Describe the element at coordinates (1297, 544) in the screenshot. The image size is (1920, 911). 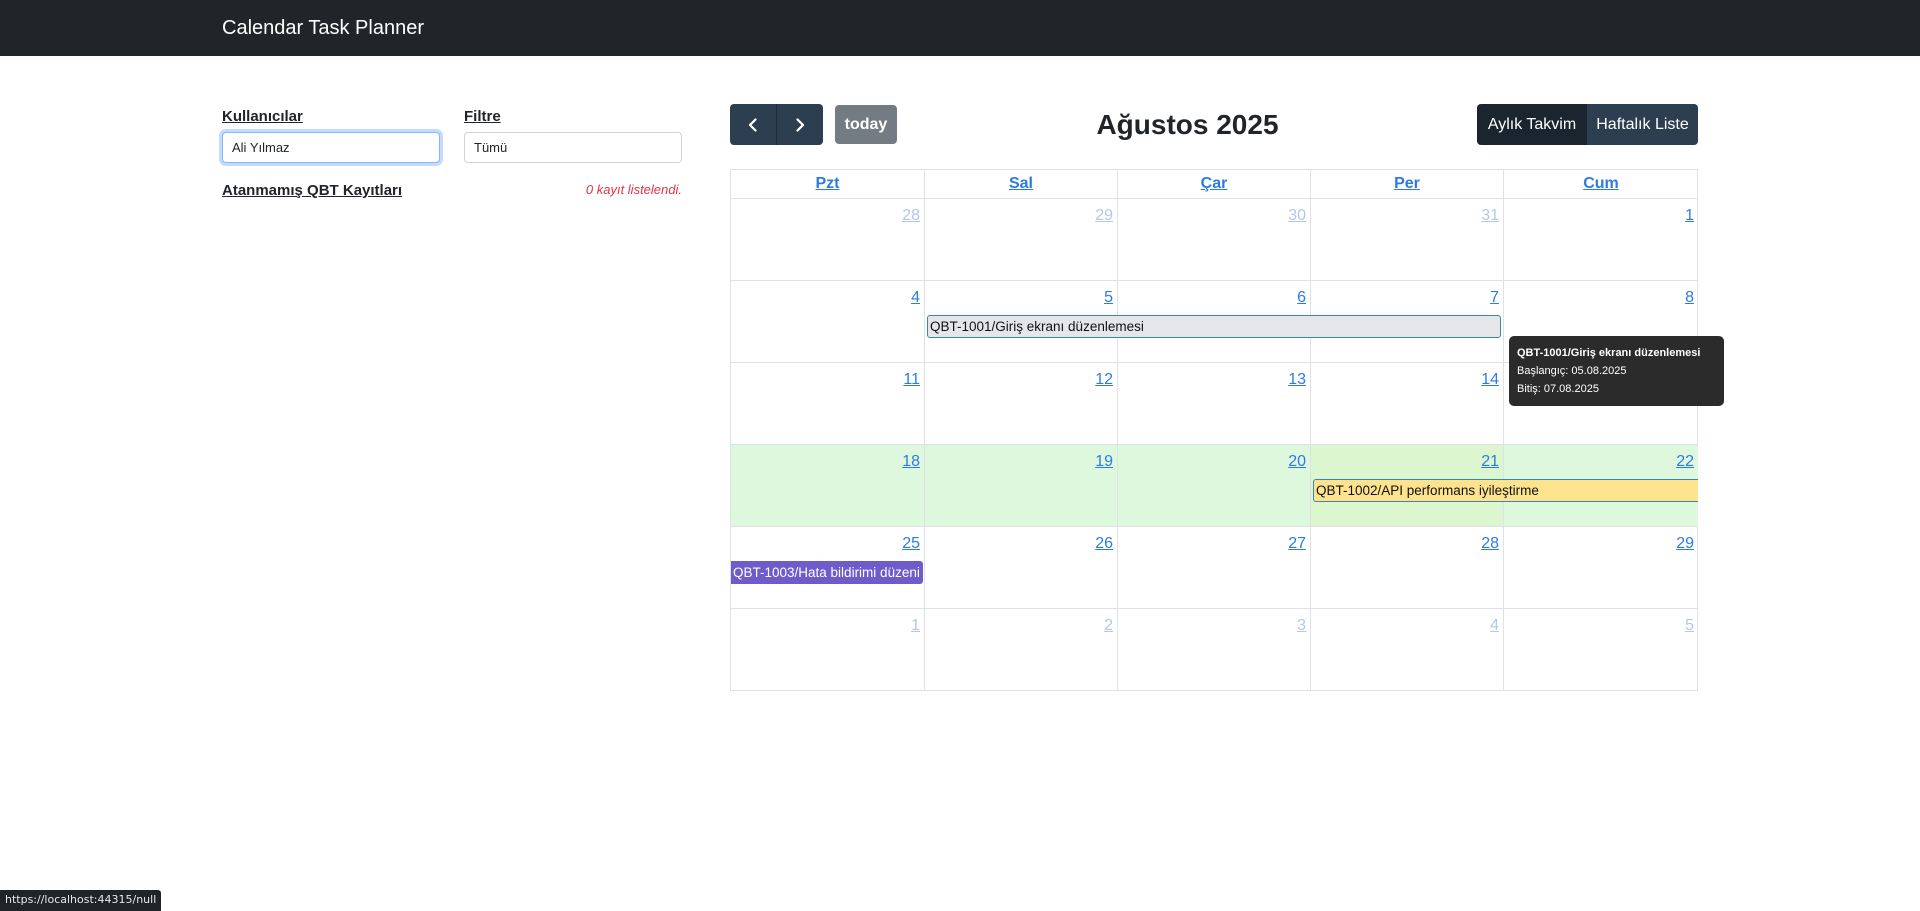
I see `day-number: 27` at that location.